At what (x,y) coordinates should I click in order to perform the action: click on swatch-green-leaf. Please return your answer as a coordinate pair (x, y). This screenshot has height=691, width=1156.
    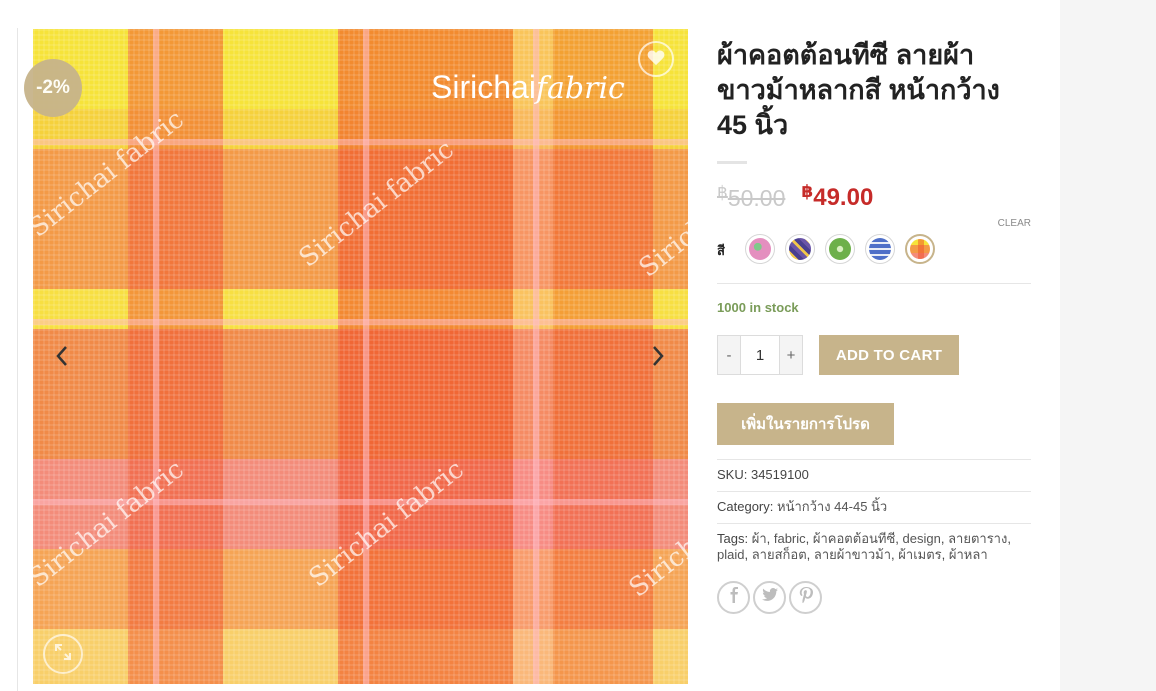
    Looking at the image, I should click on (840, 249).